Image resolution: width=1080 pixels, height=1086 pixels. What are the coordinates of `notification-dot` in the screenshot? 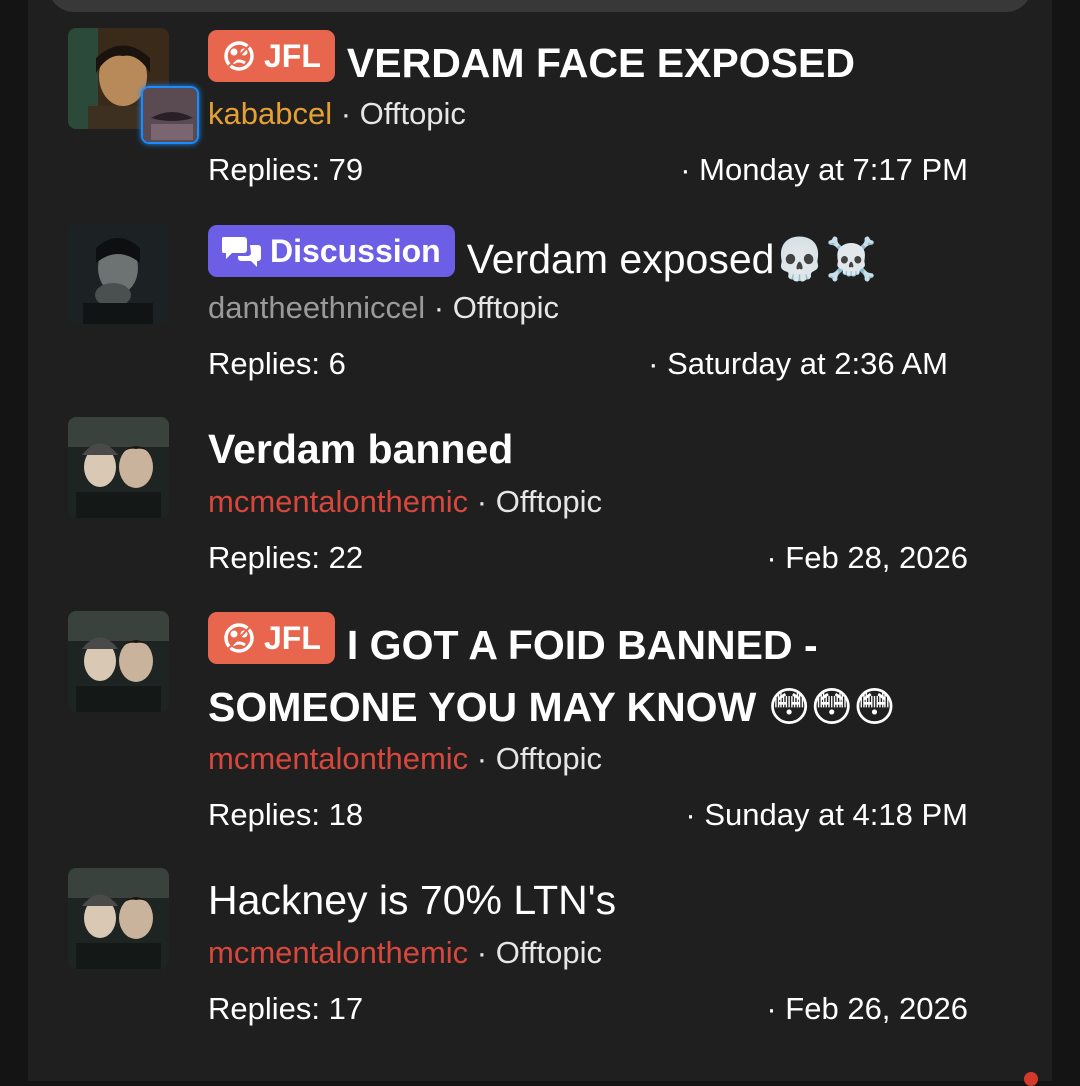 It's located at (1031, 1079).